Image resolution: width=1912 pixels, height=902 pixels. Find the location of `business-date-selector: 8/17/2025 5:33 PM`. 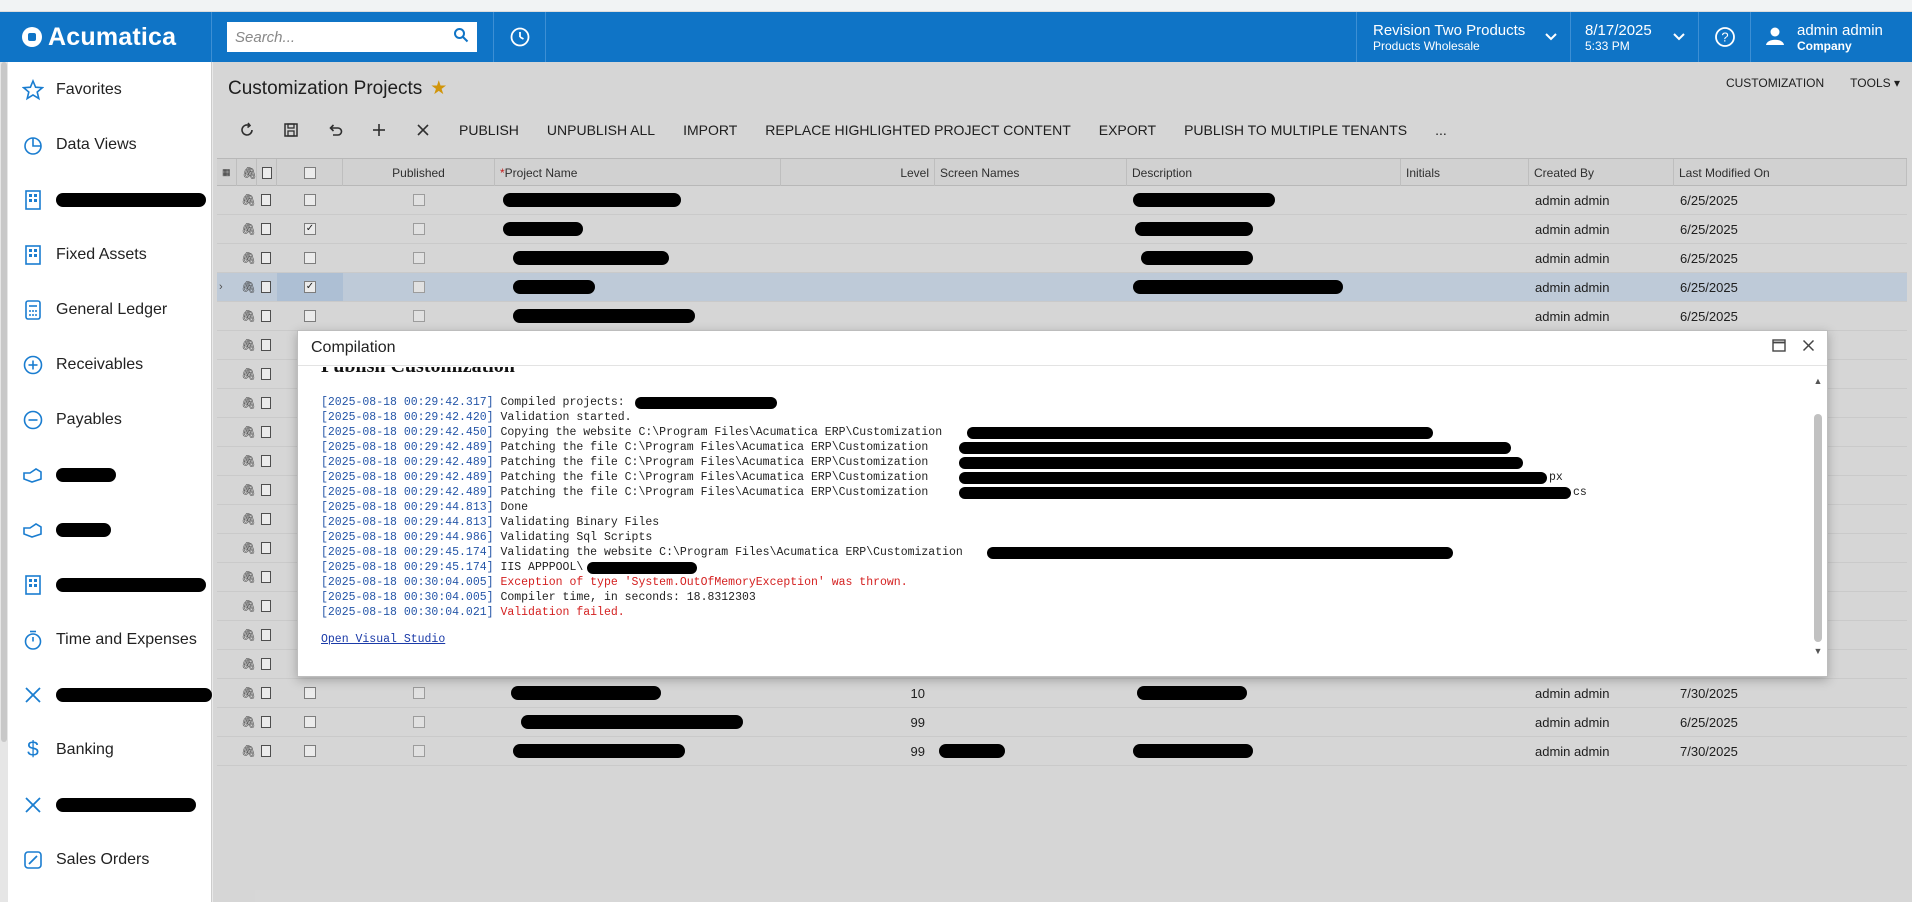

business-date-selector: 8/17/2025 5:33 PM is located at coordinates (1634, 37).